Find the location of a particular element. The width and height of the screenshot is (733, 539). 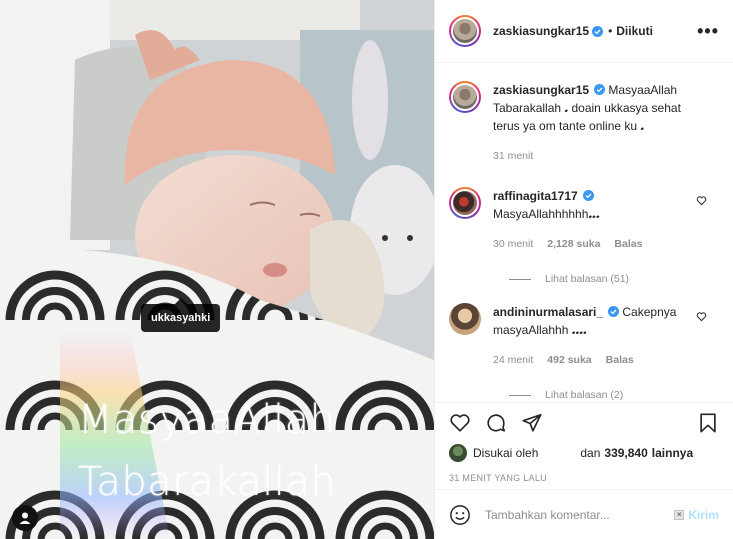

comment-text: MasyaAllahhhhhh𝅘𝅘𝅘 is located at coordinates (546, 214).